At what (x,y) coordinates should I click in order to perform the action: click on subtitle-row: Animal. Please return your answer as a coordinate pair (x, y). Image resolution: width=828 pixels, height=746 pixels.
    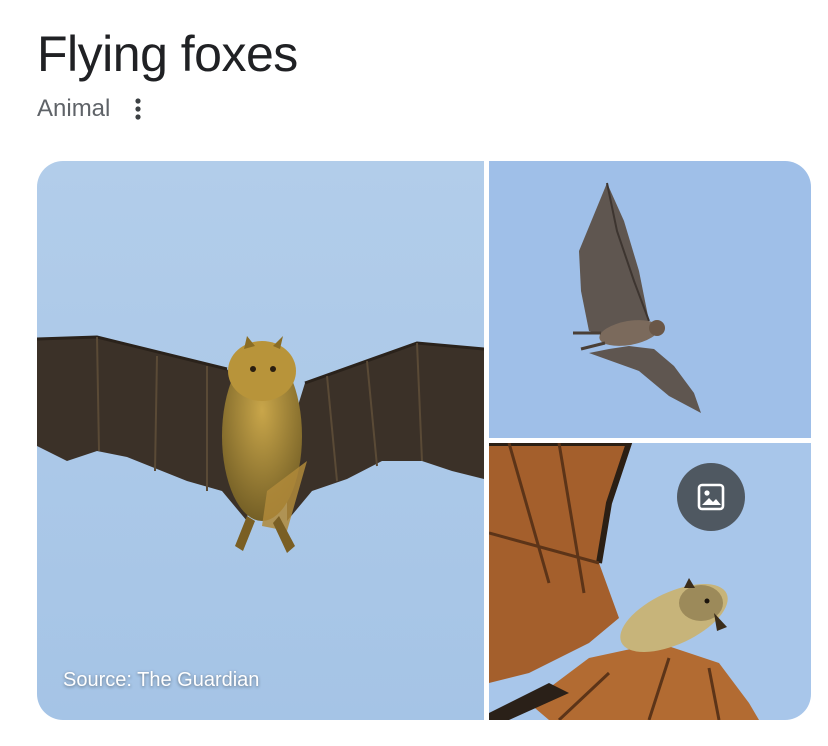
    Looking at the image, I should click on (92, 109).